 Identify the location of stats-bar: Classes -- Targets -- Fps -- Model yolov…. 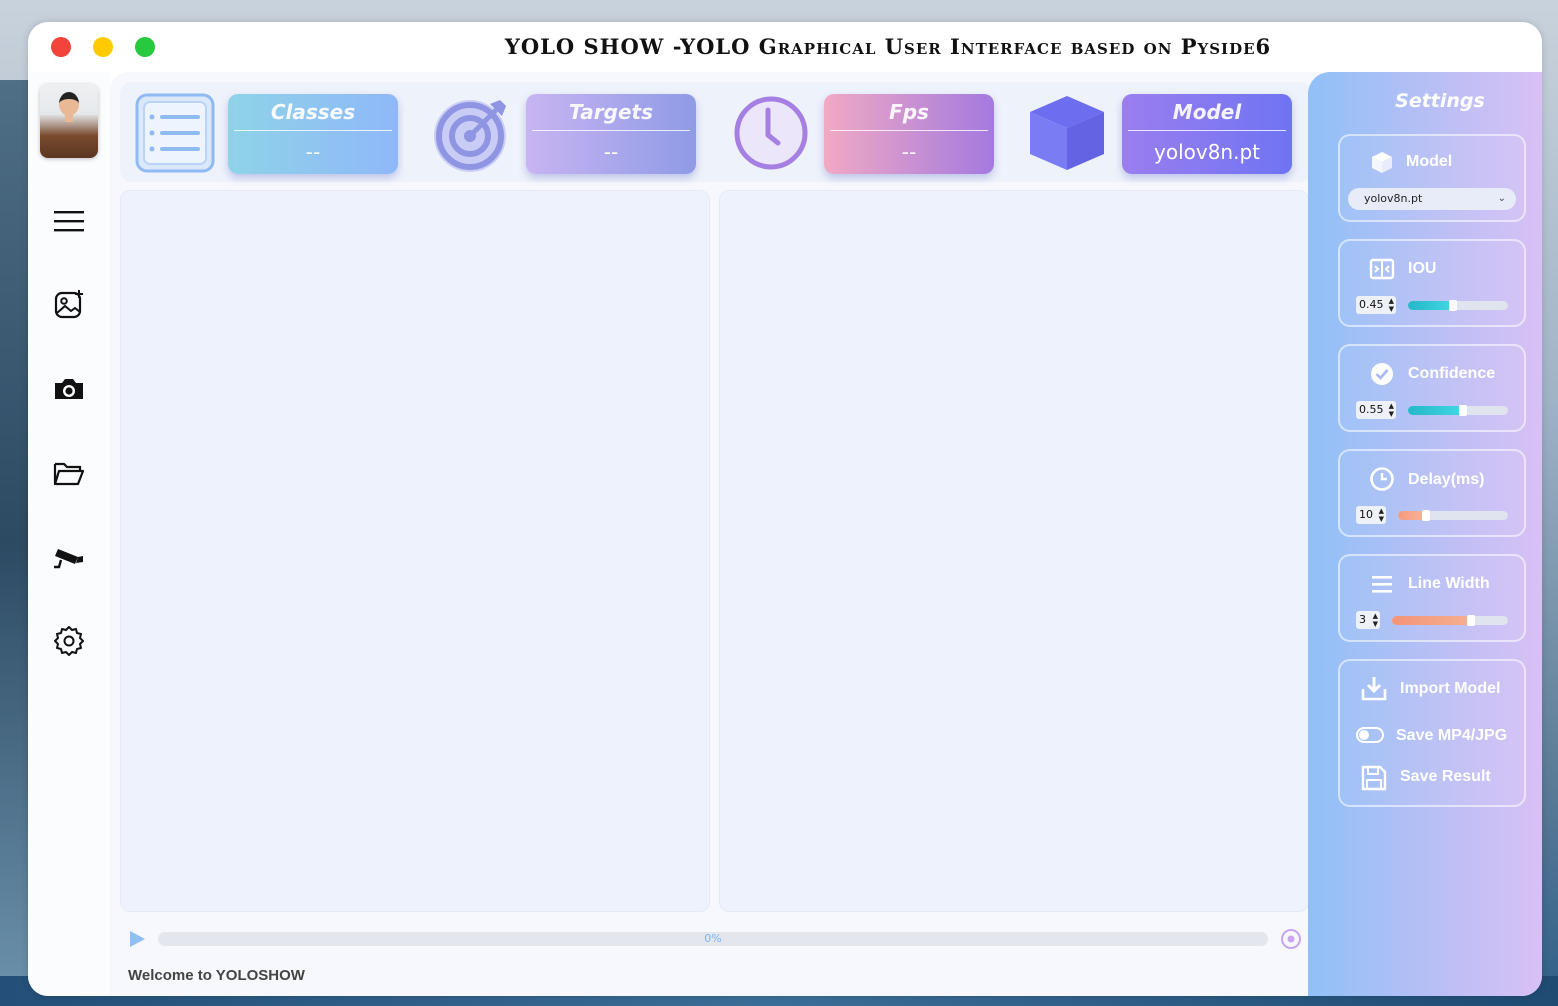
(716, 132).